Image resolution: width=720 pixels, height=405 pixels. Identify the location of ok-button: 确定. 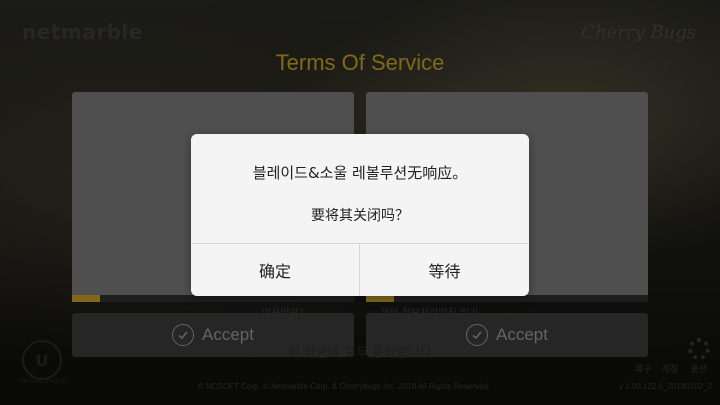
(275, 270).